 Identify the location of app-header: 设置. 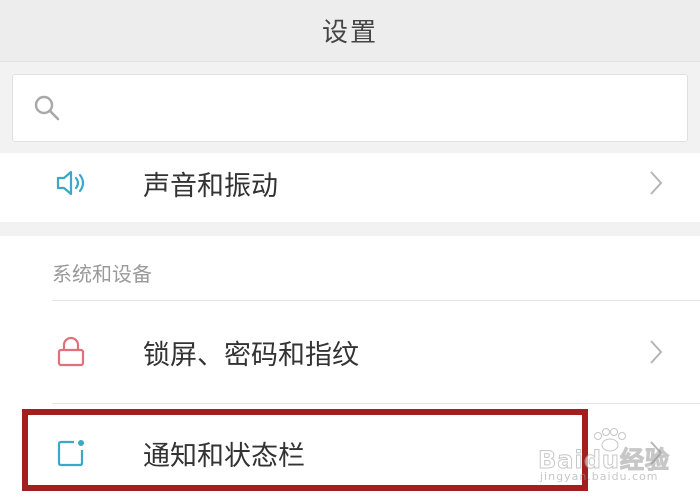
(350, 31).